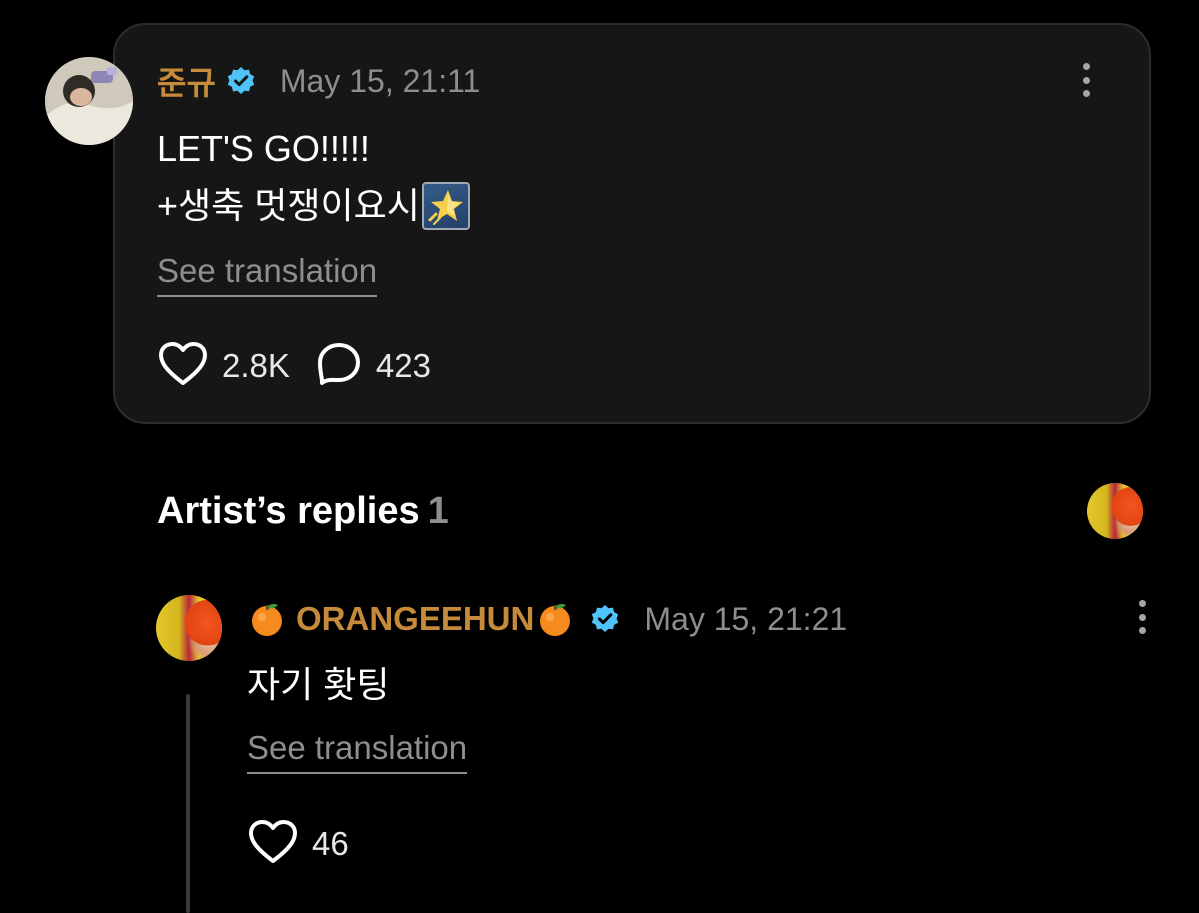 The image size is (1199, 913). I want to click on reply-actions: 46, so click(298, 844).